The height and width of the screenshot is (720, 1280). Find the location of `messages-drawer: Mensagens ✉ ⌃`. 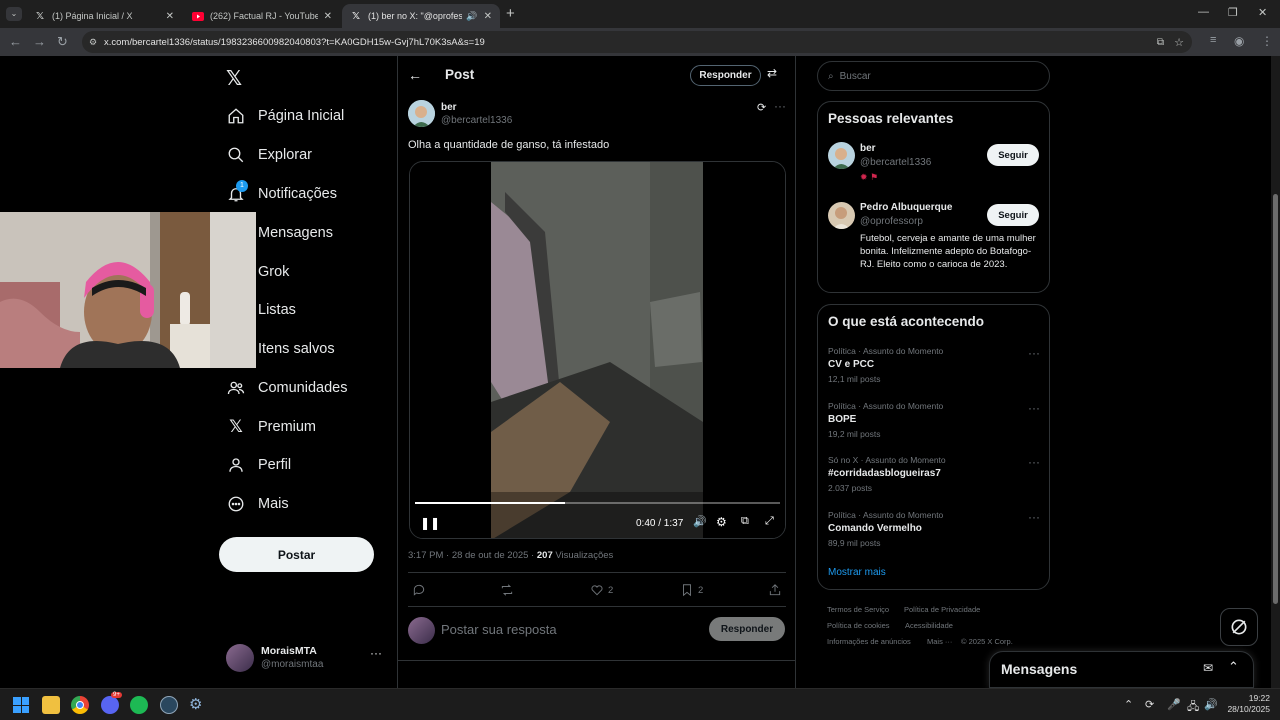

messages-drawer: Mensagens ✉ ⌃ is located at coordinates (1121, 669).